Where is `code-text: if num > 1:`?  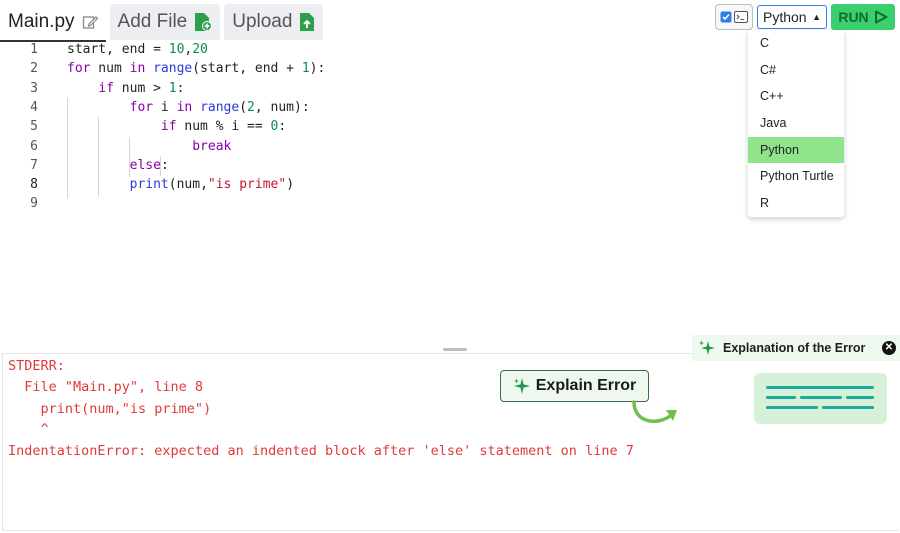
code-text: if num > 1: is located at coordinates (141, 88).